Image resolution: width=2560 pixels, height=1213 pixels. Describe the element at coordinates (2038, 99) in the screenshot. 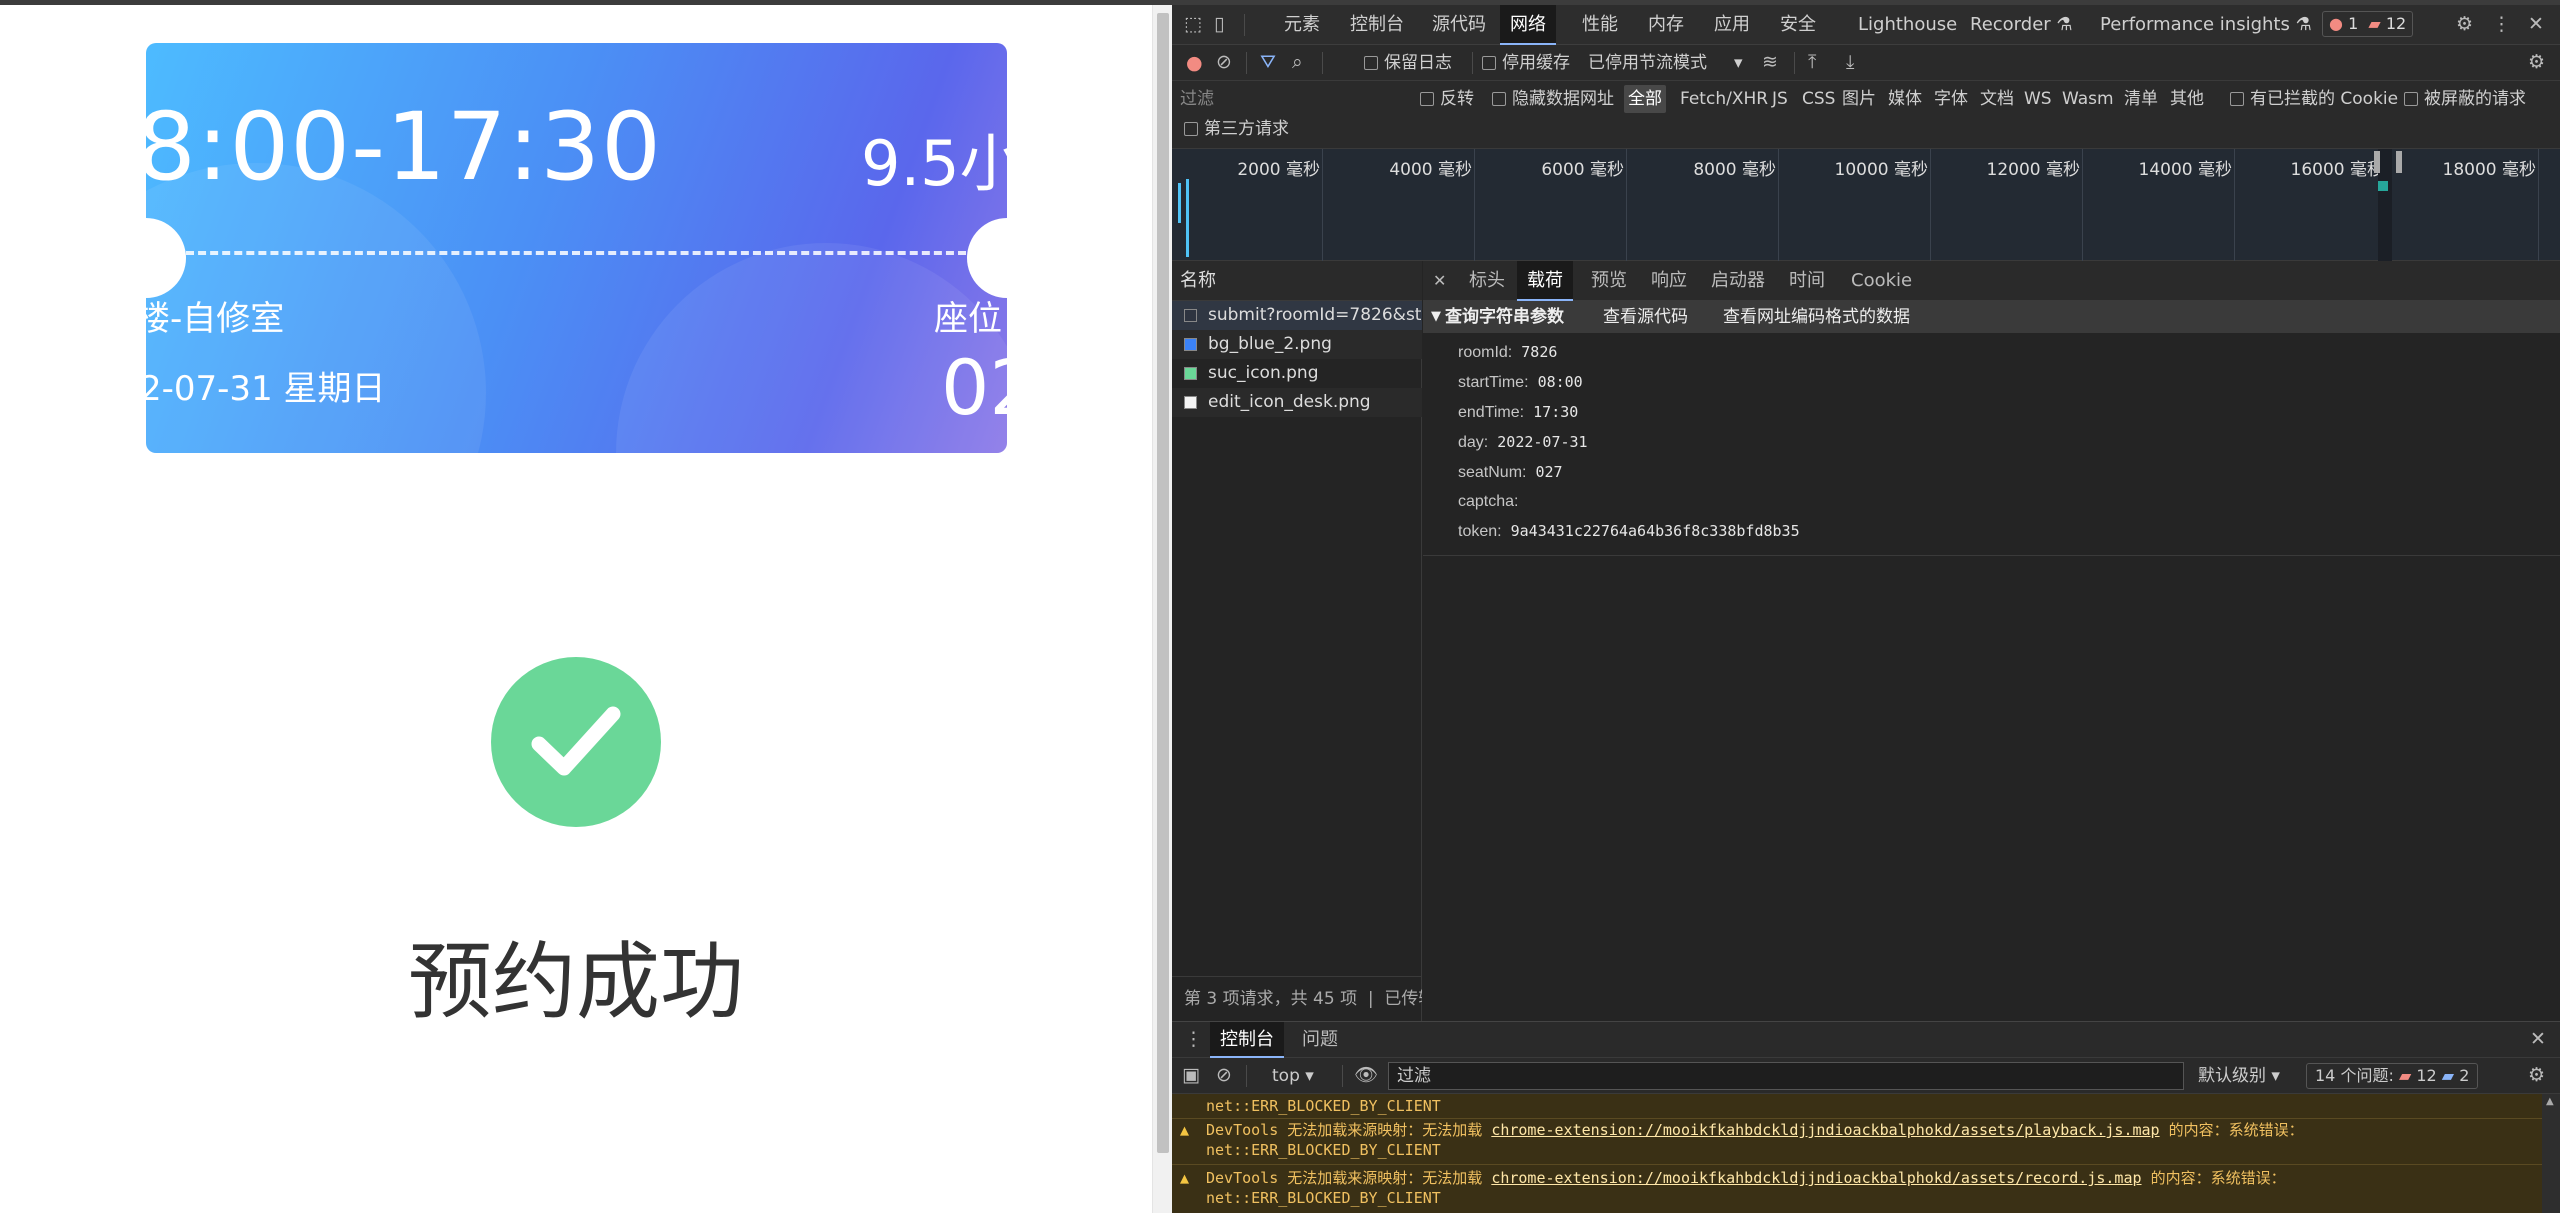

I see `filter-type-ws: WS` at that location.